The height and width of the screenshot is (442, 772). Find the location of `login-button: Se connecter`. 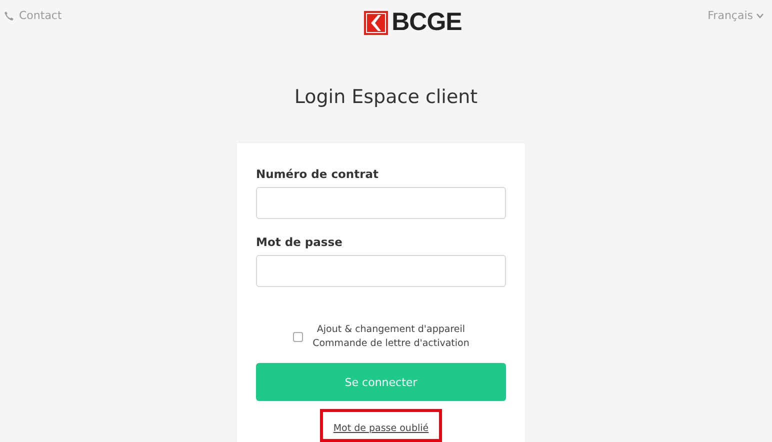

login-button: Se connecter is located at coordinates (381, 382).